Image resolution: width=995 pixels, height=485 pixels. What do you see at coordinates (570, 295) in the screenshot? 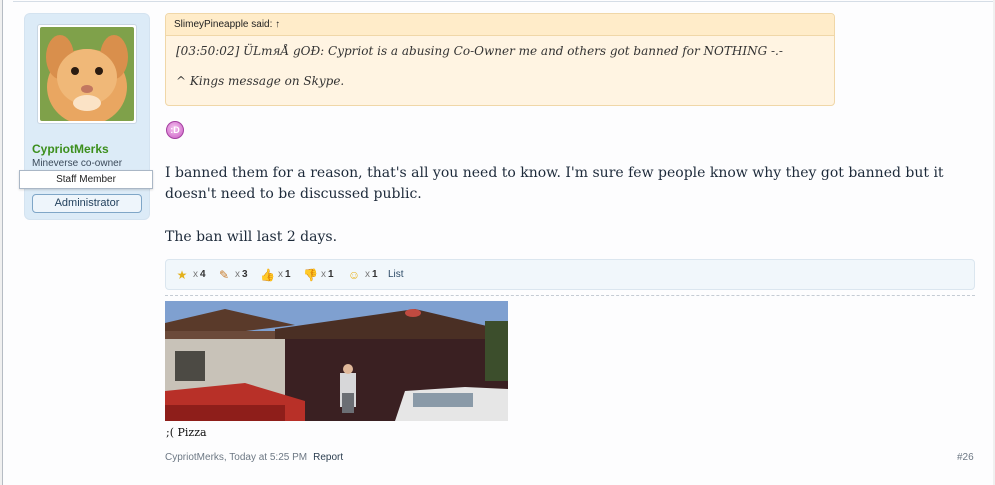
I see `signature-divider` at bounding box center [570, 295].